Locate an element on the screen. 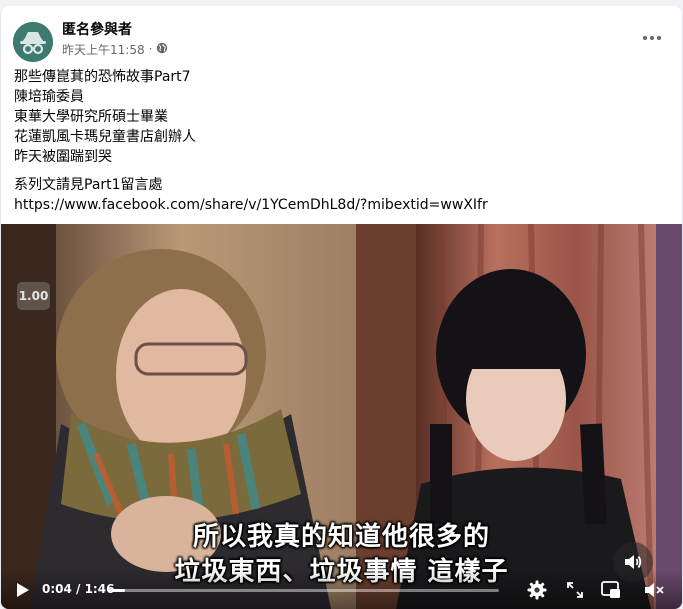 This screenshot has height=609, width=683. post-timestamp: 昨天上午11:58 is located at coordinates (103, 49).